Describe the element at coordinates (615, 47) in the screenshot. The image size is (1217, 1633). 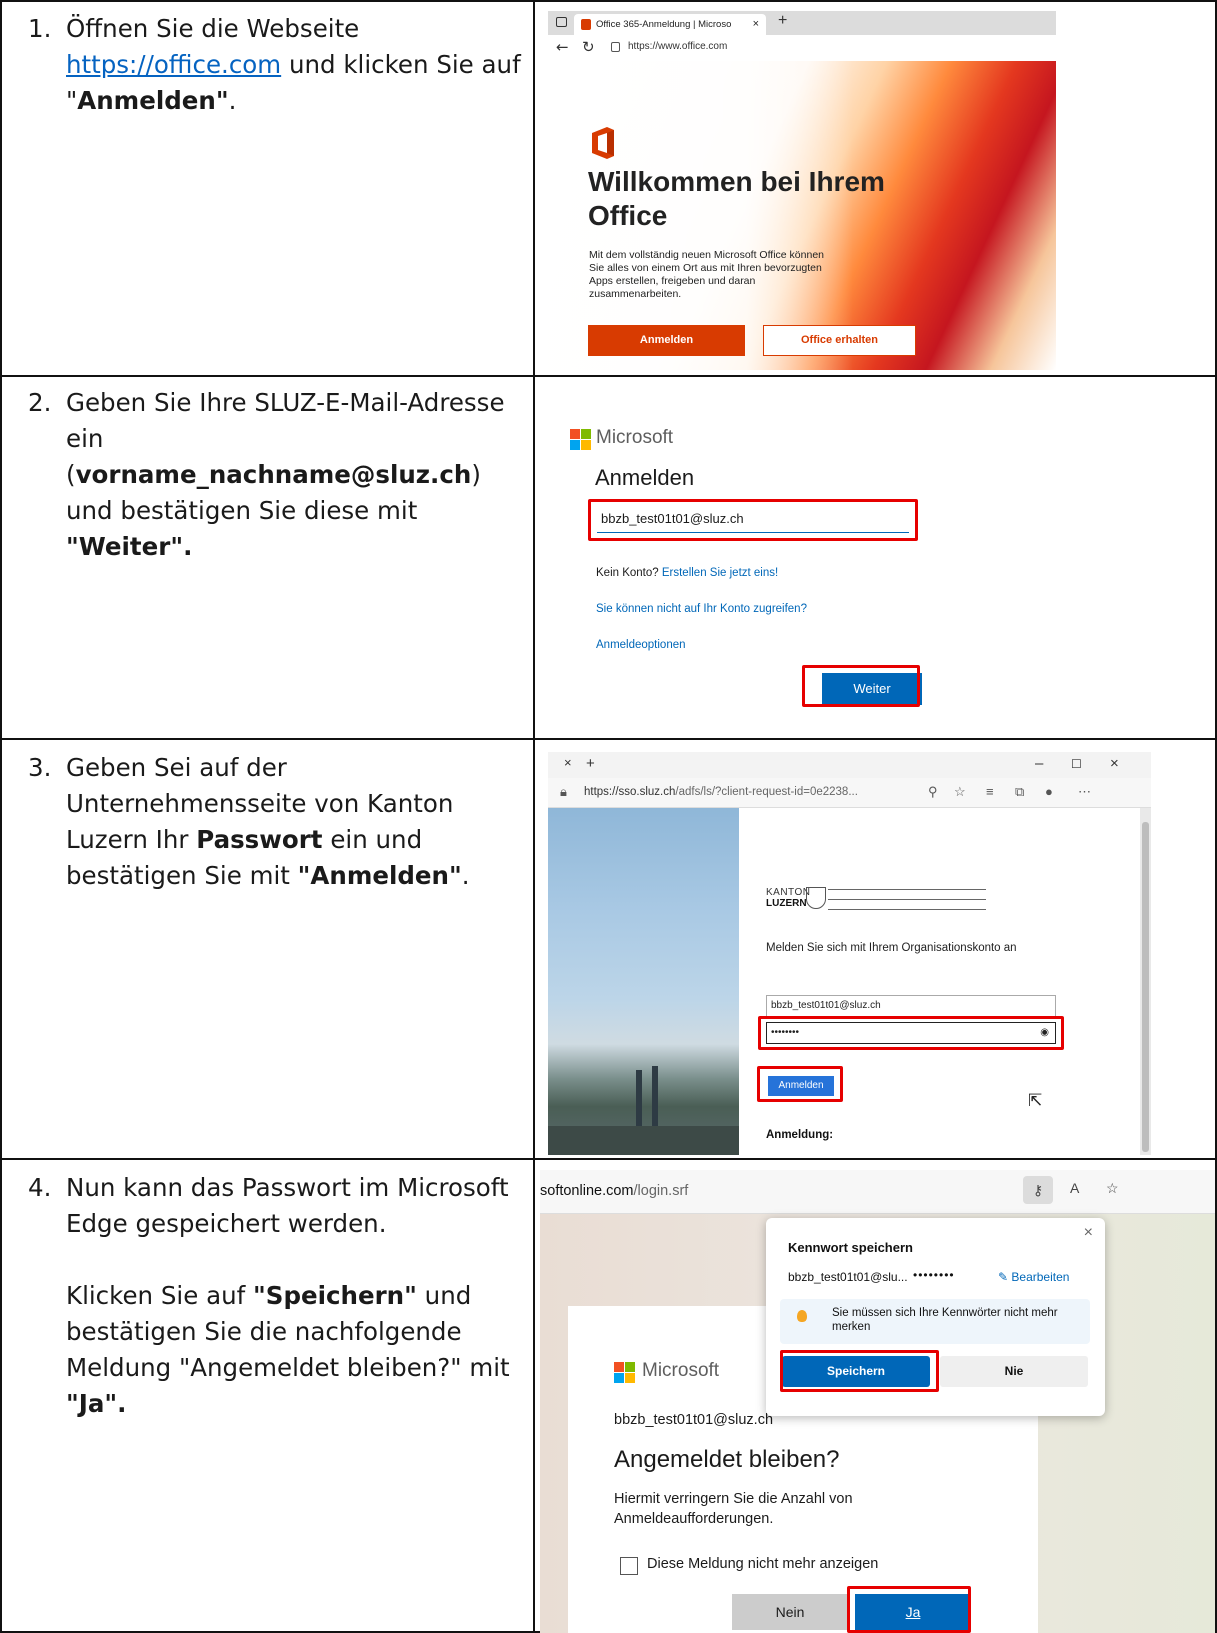
I see `lock-icon` at that location.